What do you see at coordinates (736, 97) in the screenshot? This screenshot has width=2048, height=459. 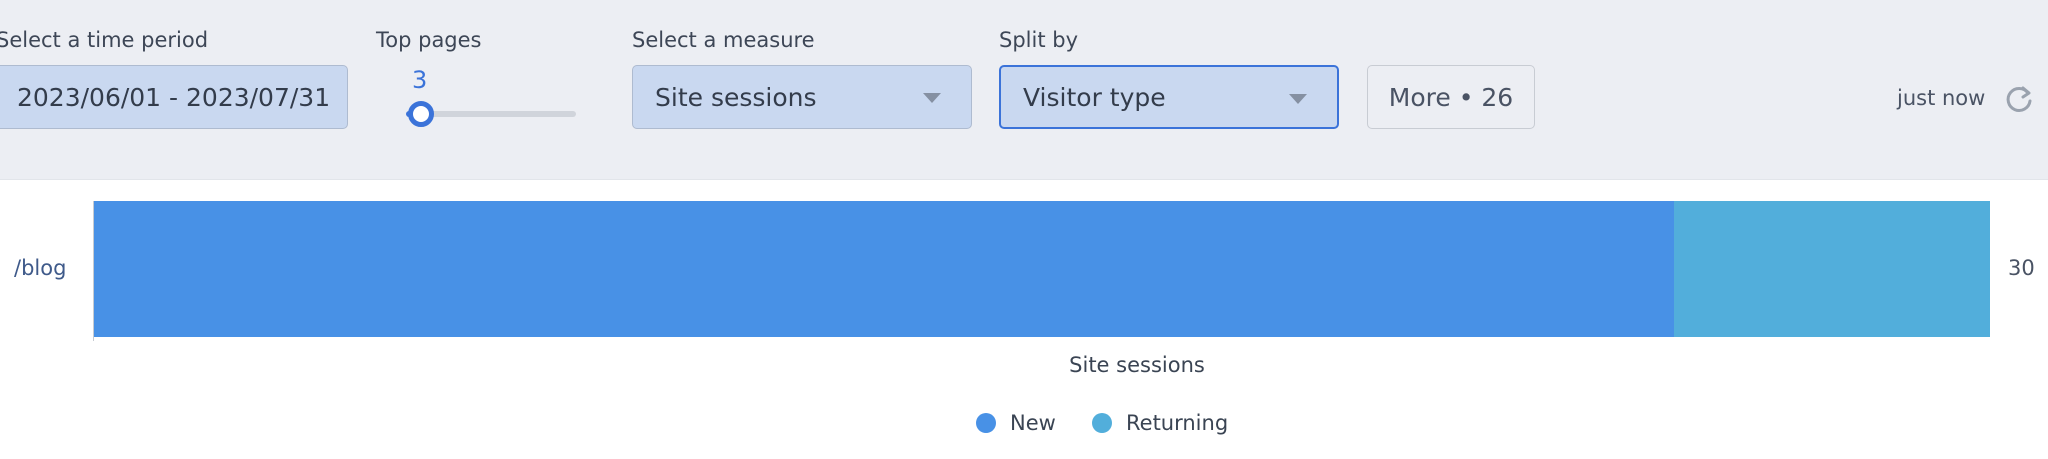 I see `measure-value: Site sessions` at bounding box center [736, 97].